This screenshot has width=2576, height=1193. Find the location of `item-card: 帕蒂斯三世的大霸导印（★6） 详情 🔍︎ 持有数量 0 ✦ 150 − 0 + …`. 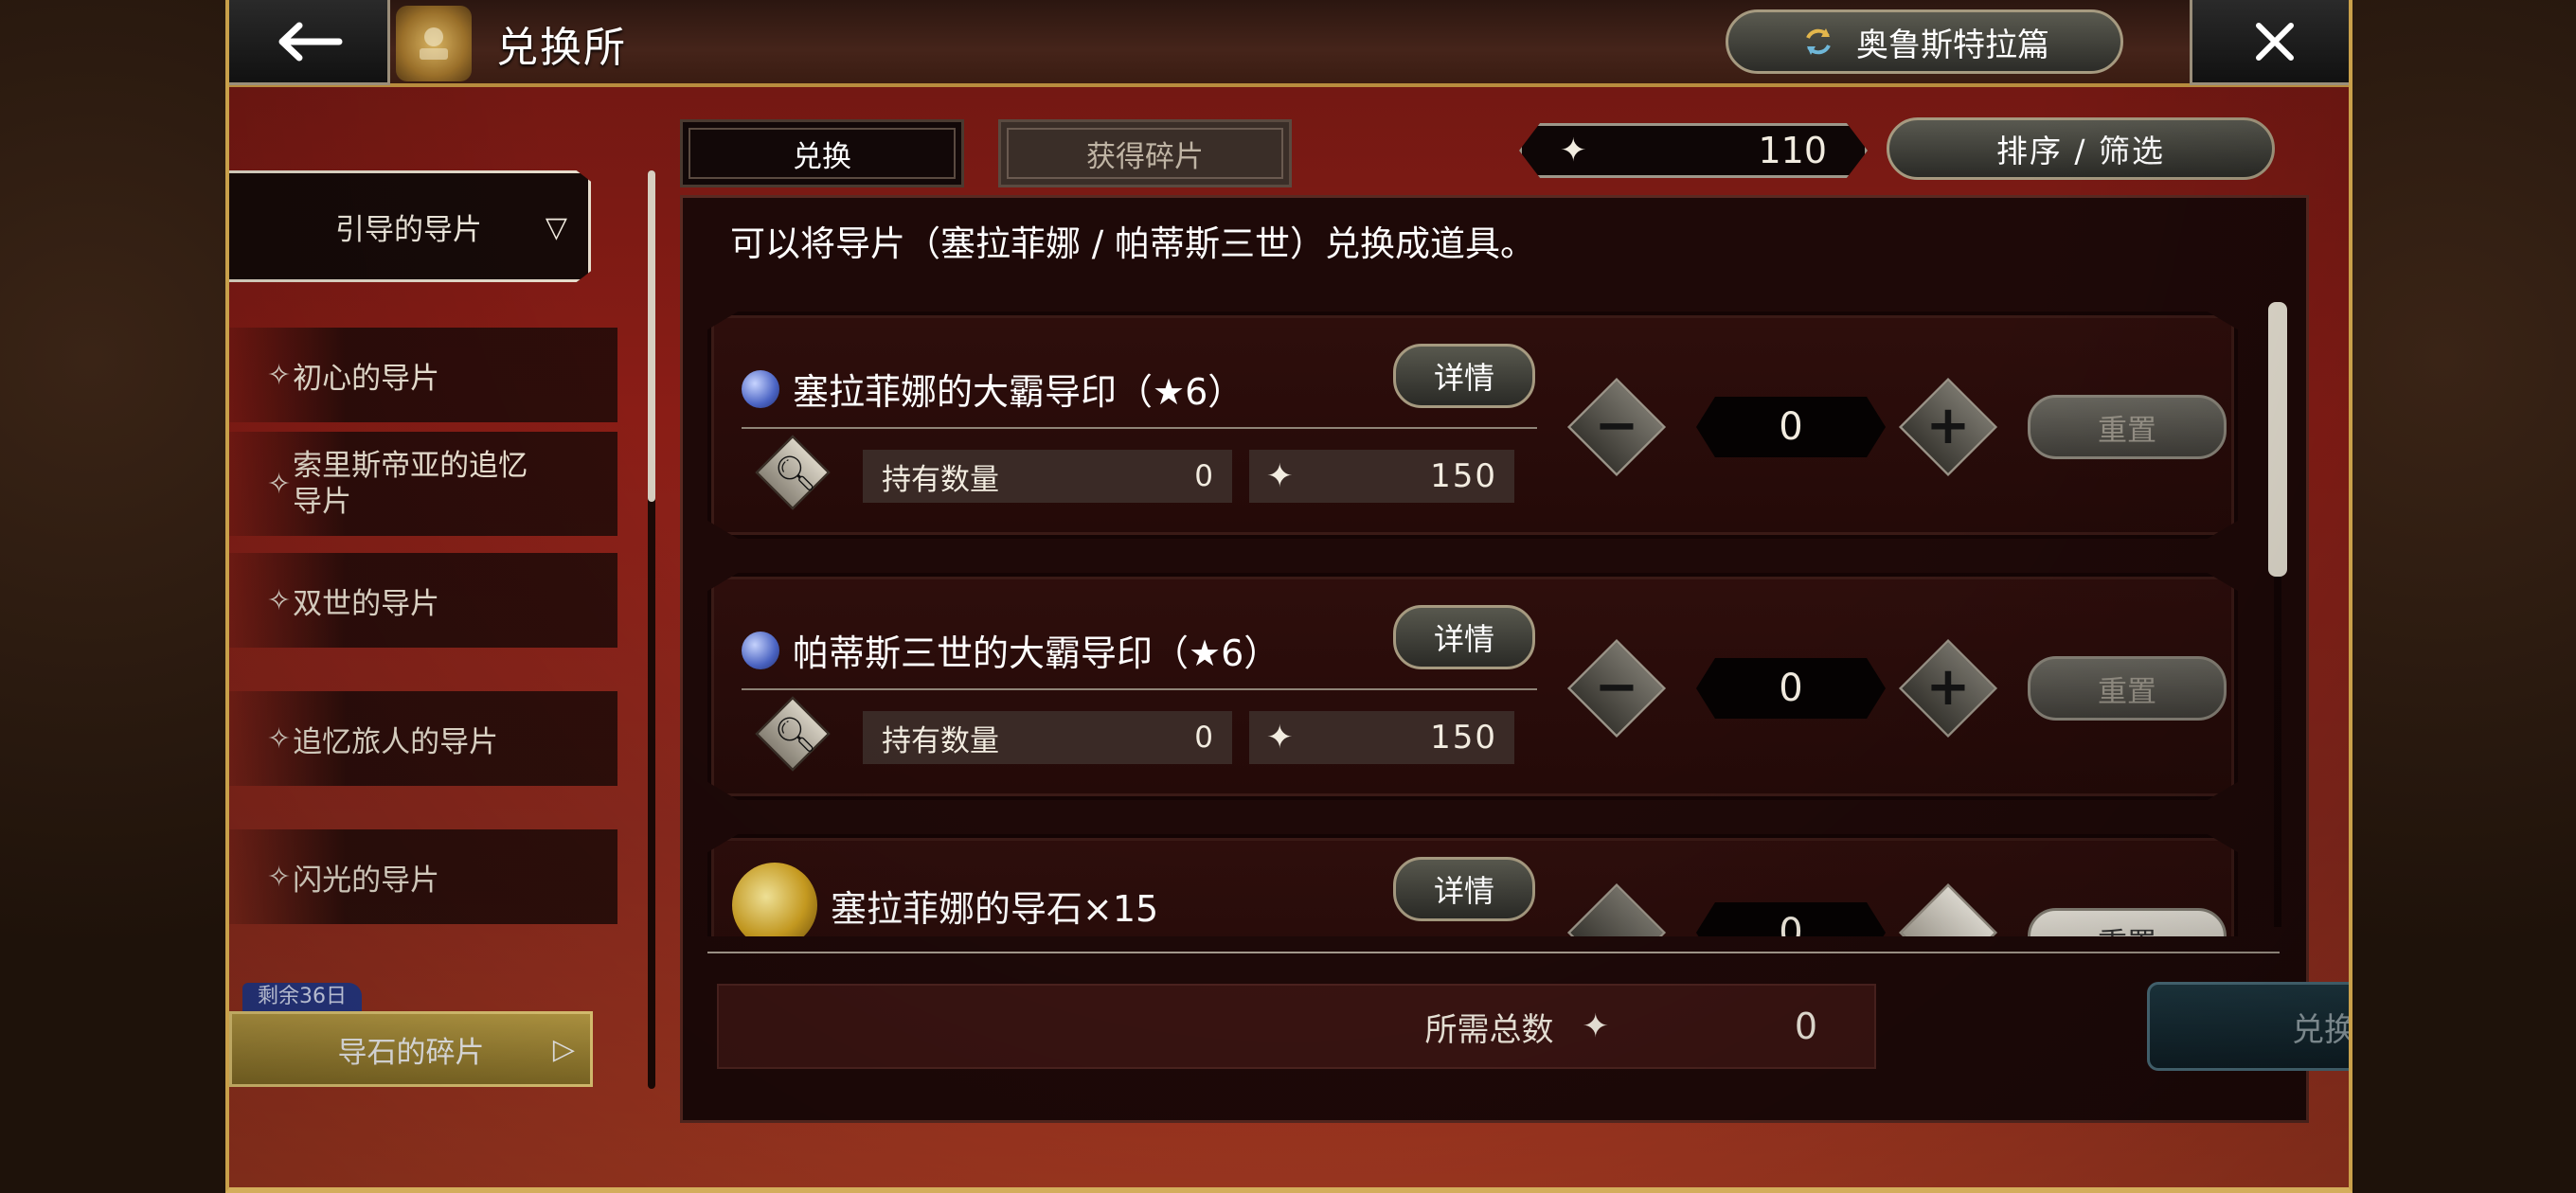

item-card: 帕蒂斯三世的大霸导印（★6） 详情 🔍︎ 持有数量 0 ✦ 150 − 0 + … is located at coordinates (1472, 686).